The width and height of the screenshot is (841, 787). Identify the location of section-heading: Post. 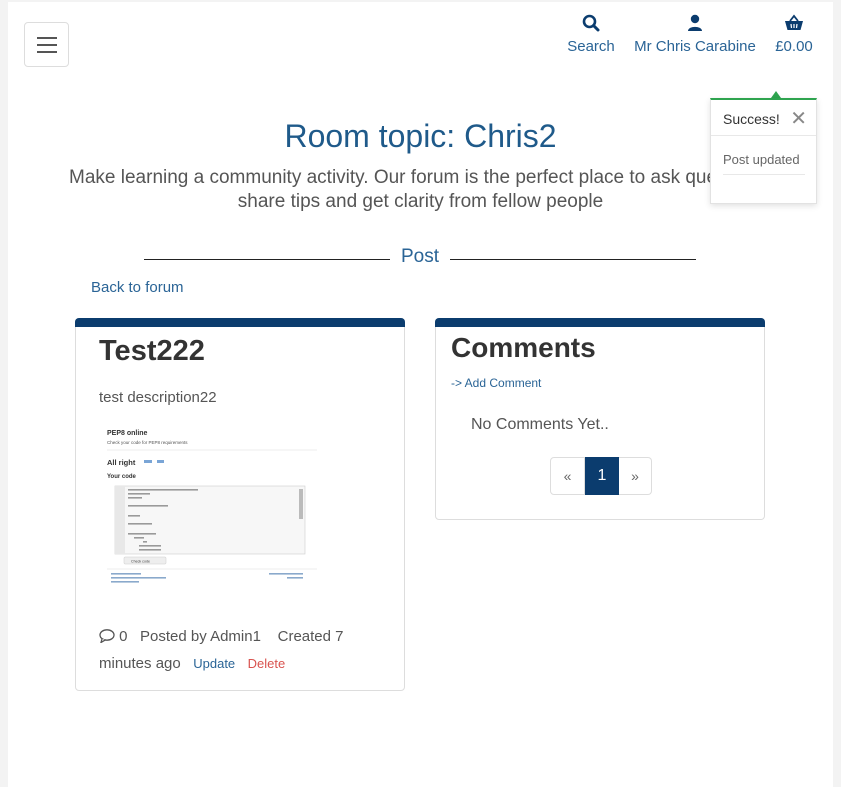
(420, 256).